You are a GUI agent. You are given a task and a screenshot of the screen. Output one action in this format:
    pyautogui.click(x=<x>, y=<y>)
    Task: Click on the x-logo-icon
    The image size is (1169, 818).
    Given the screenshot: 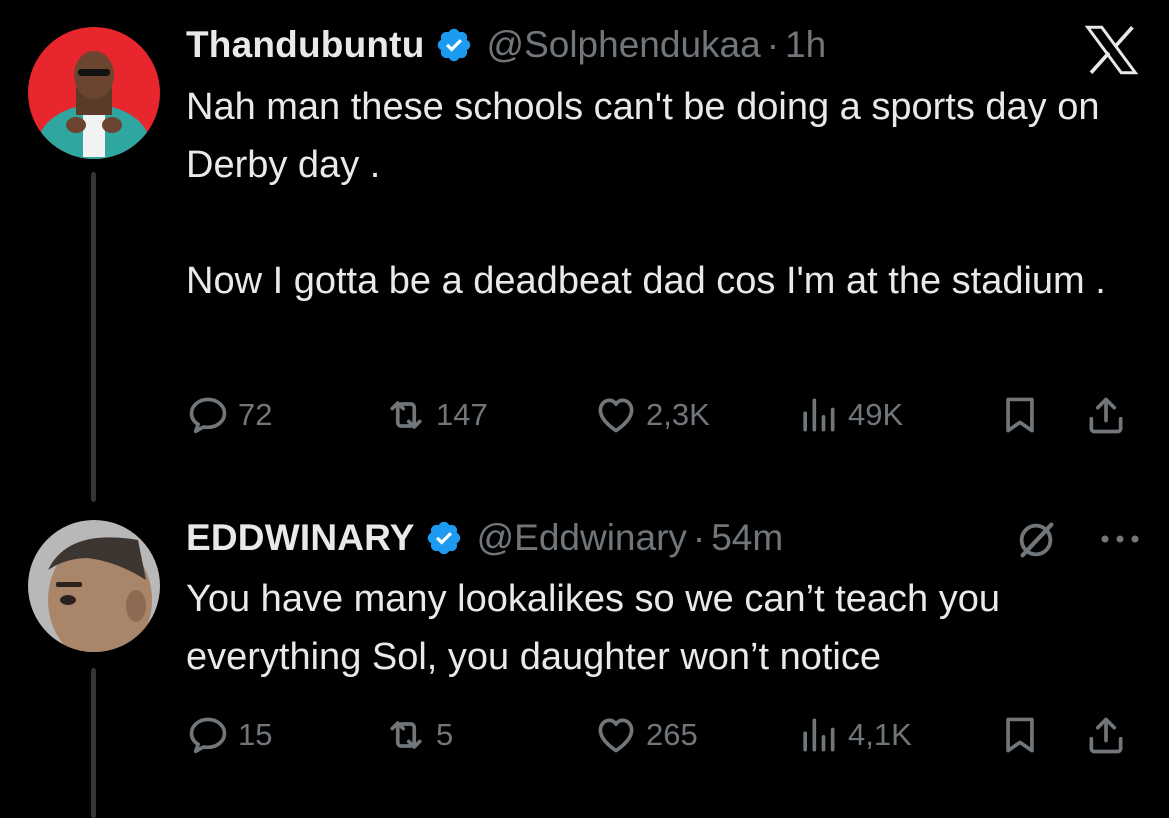 What is the action you would take?
    pyautogui.click(x=1111, y=50)
    